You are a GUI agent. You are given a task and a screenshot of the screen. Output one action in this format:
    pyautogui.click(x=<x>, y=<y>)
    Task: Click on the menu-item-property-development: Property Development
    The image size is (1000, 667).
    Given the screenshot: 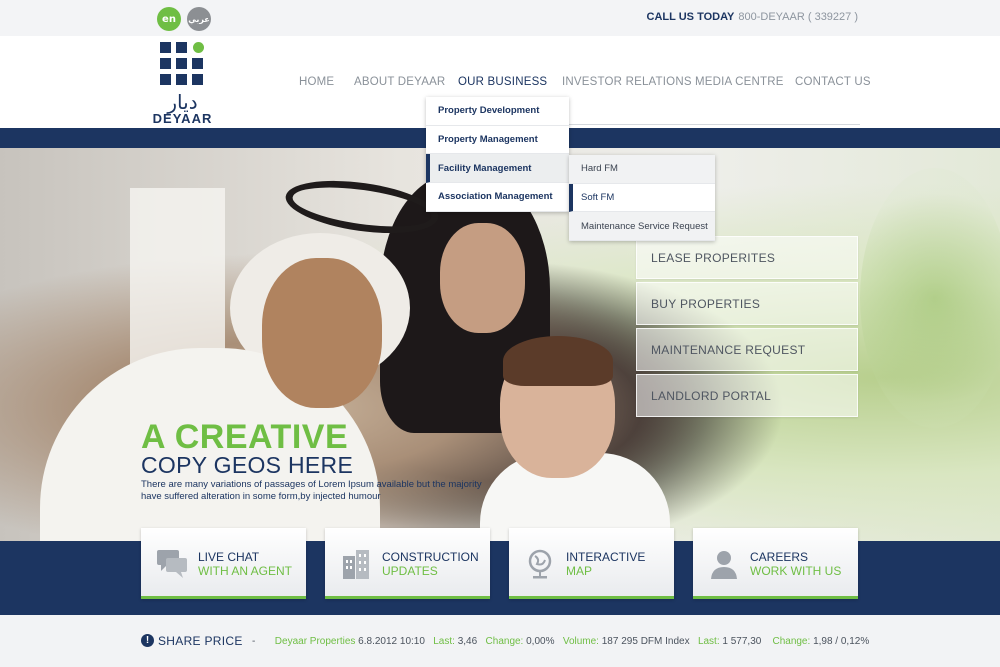 What is the action you would take?
    pyautogui.click(x=497, y=111)
    